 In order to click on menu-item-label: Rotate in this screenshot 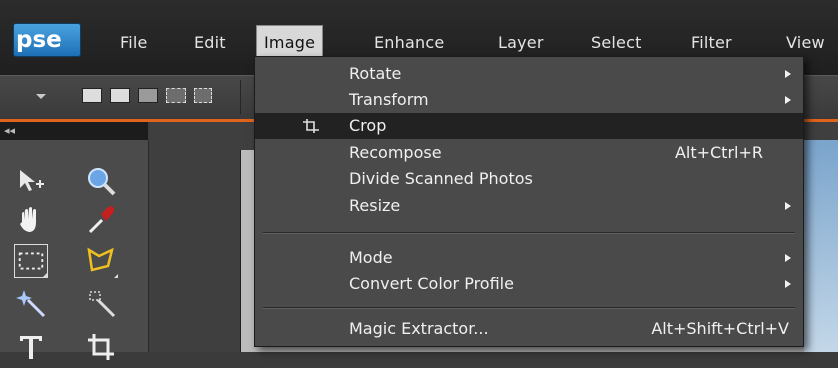, I will do `click(375, 73)`.